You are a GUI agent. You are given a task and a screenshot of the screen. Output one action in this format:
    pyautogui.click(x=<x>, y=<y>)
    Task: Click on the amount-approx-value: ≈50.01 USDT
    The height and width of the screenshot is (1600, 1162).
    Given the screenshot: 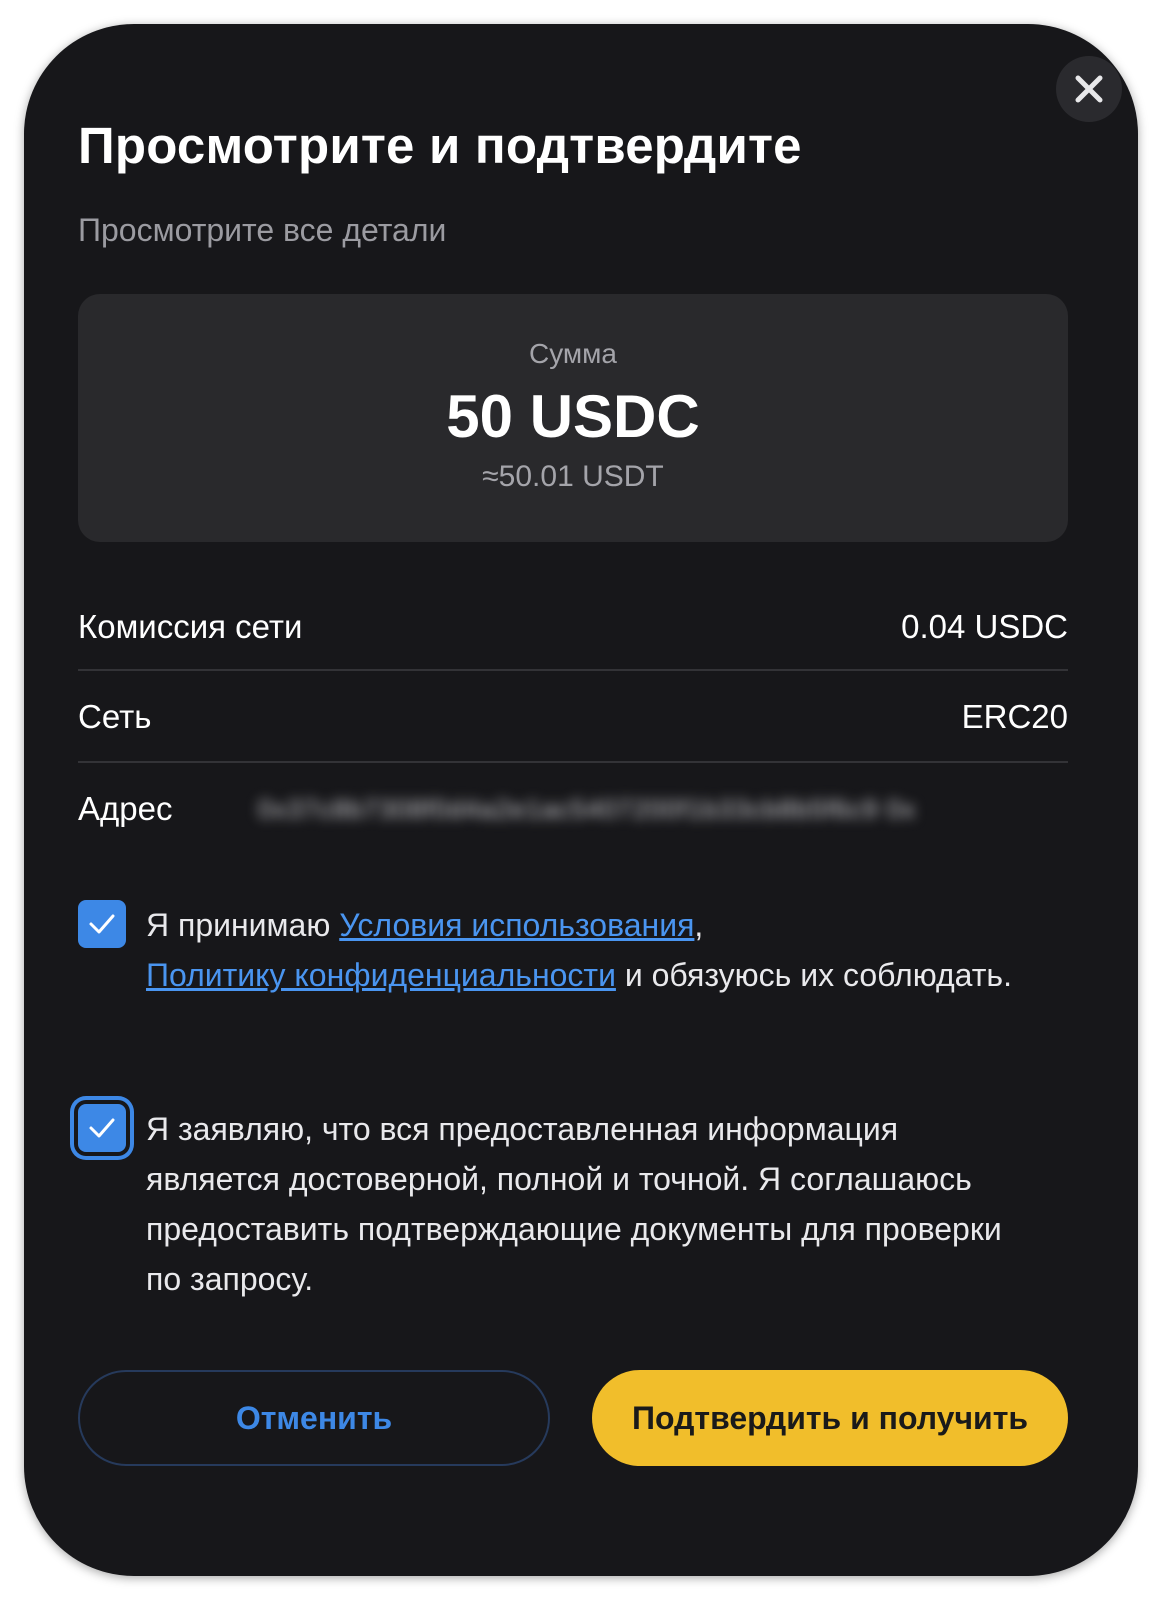 What is the action you would take?
    pyautogui.click(x=573, y=476)
    